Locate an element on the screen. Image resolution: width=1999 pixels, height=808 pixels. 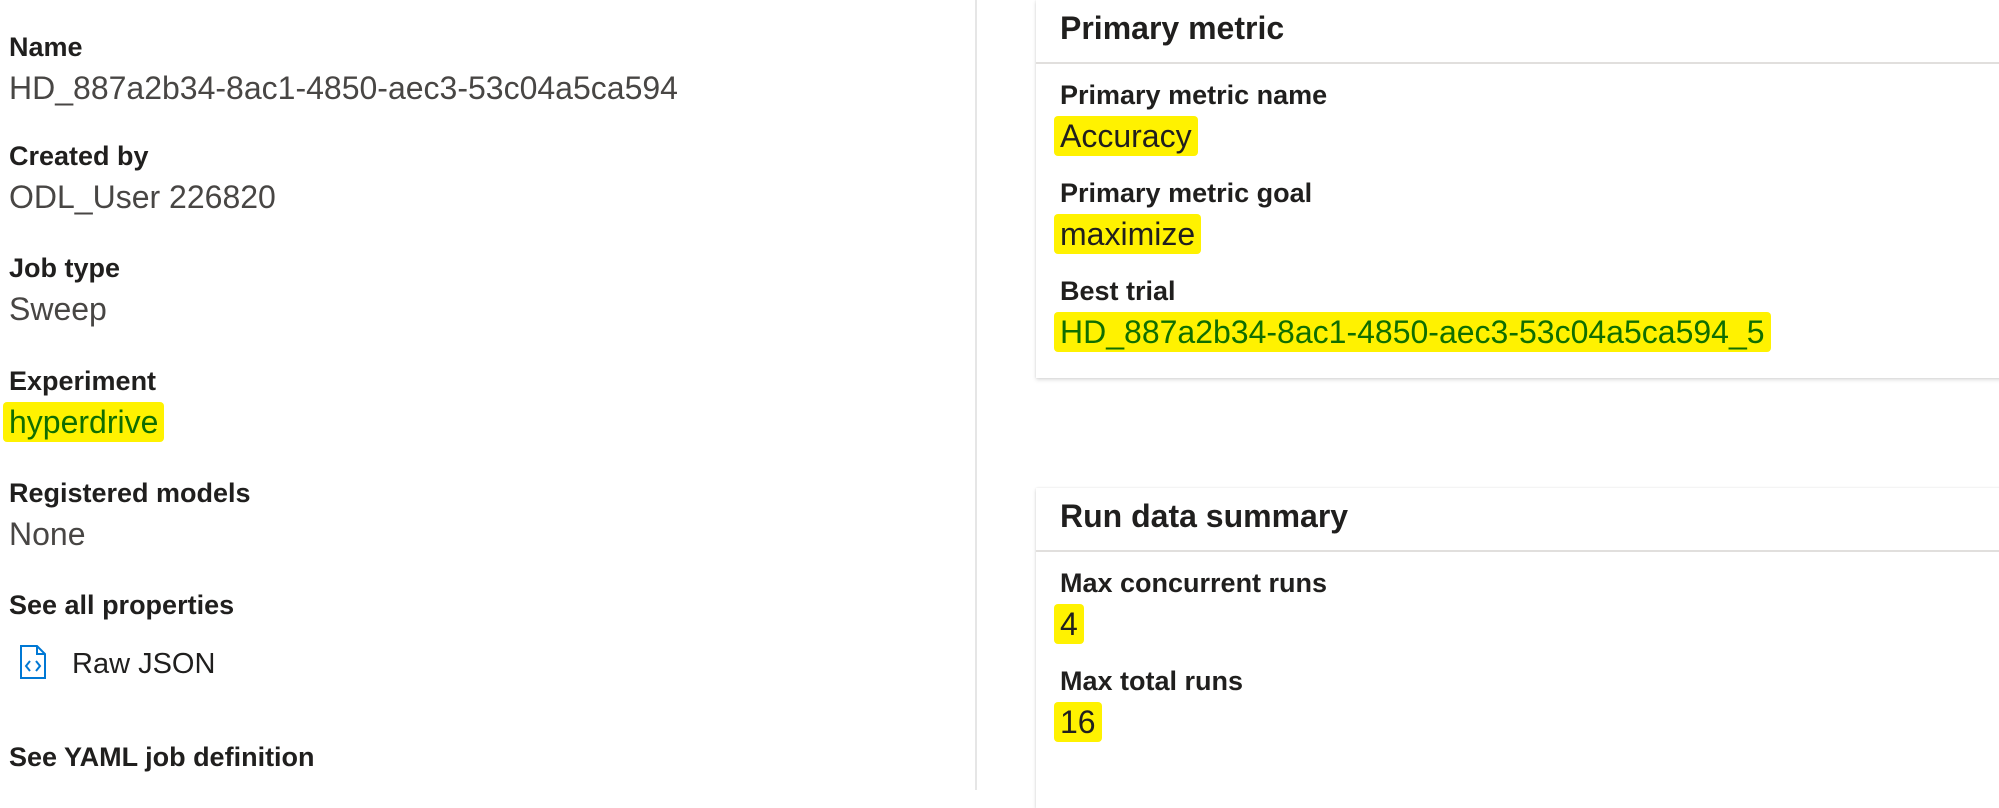
raw-json-button: Raw JSON is located at coordinates (116, 664).